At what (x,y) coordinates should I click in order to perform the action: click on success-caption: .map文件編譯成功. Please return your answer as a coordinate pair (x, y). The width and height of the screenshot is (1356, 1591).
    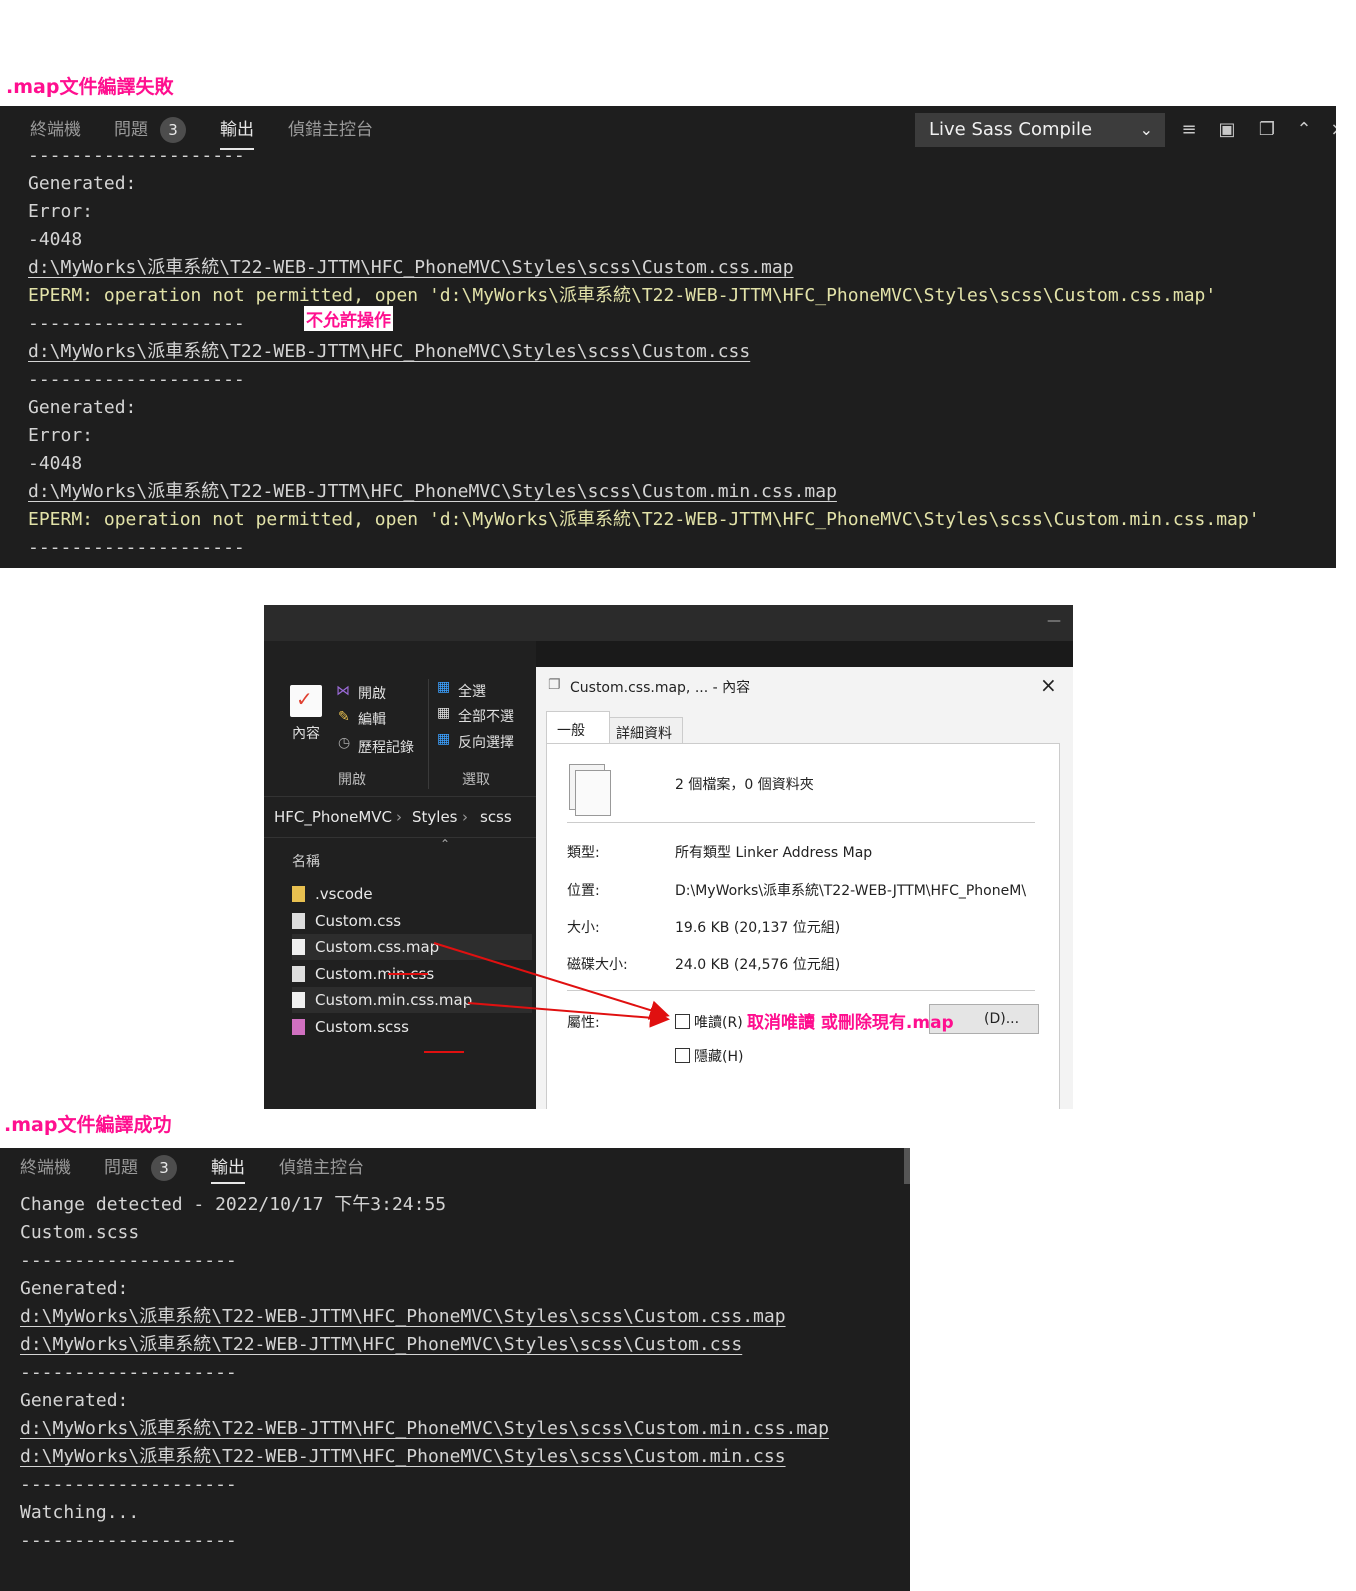
    Looking at the image, I should click on (88, 1125).